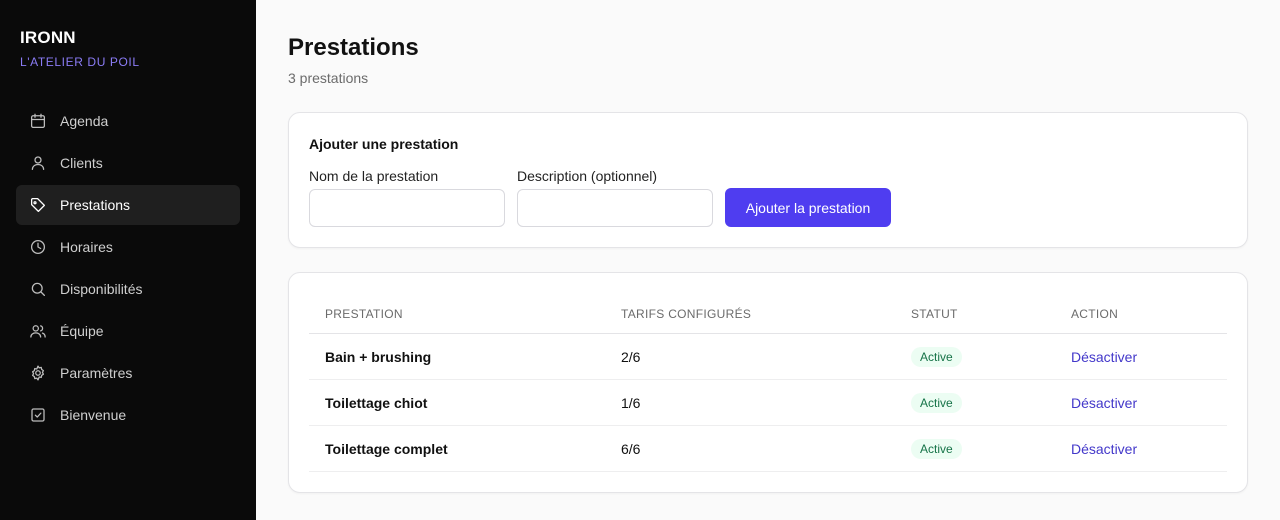 The image size is (1280, 520). What do you see at coordinates (38, 289) in the screenshot?
I see `search-icon` at bounding box center [38, 289].